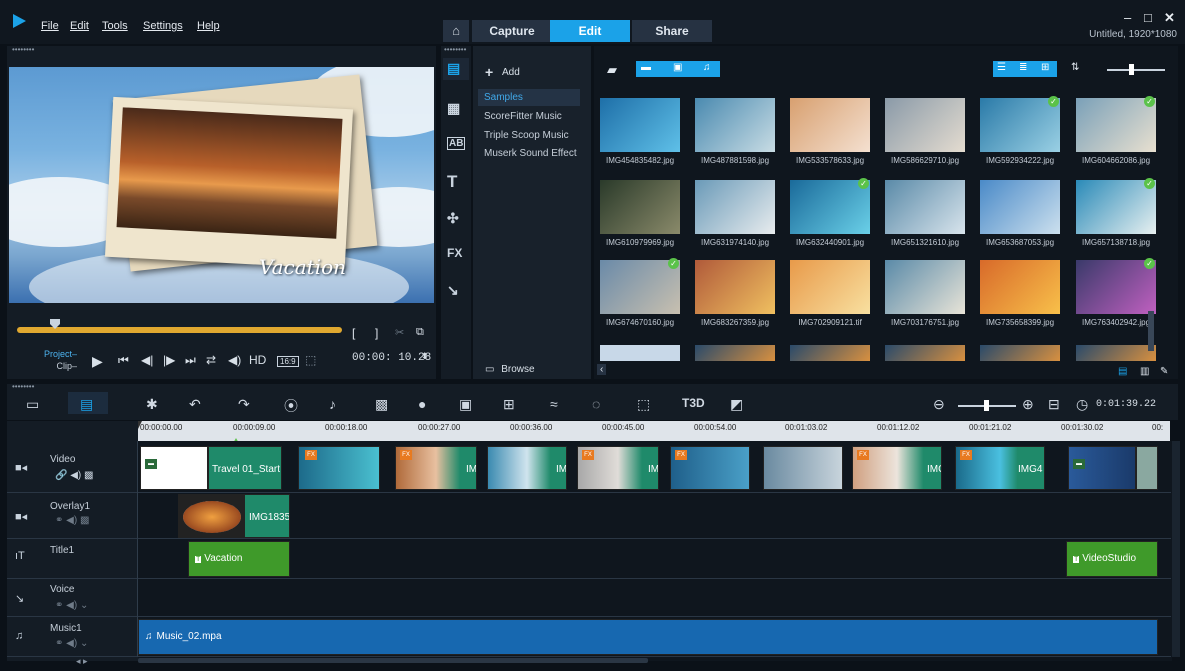 Image resolution: width=1185 pixels, height=671 pixels. Describe the element at coordinates (82, 661) in the screenshot. I see `scroll-nav-icon: ◂ ▸` at that location.